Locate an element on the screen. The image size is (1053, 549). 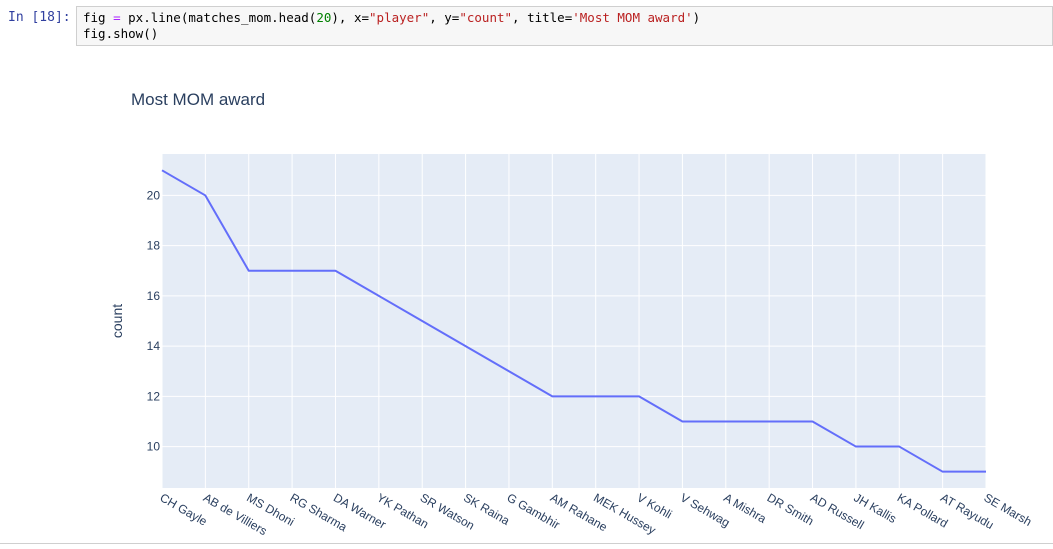
code-token: 'Most MOM award' is located at coordinates (632, 17).